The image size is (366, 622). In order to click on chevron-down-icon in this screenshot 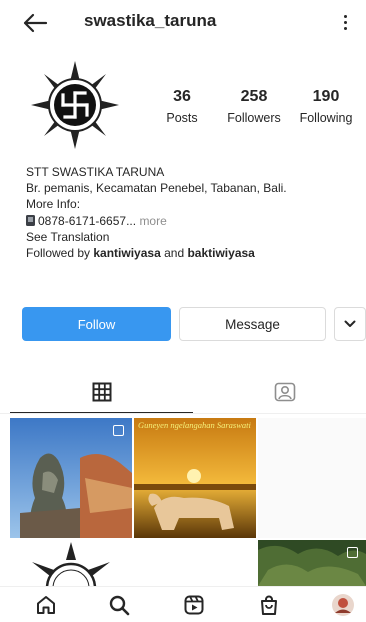, I will do `click(350, 323)`.